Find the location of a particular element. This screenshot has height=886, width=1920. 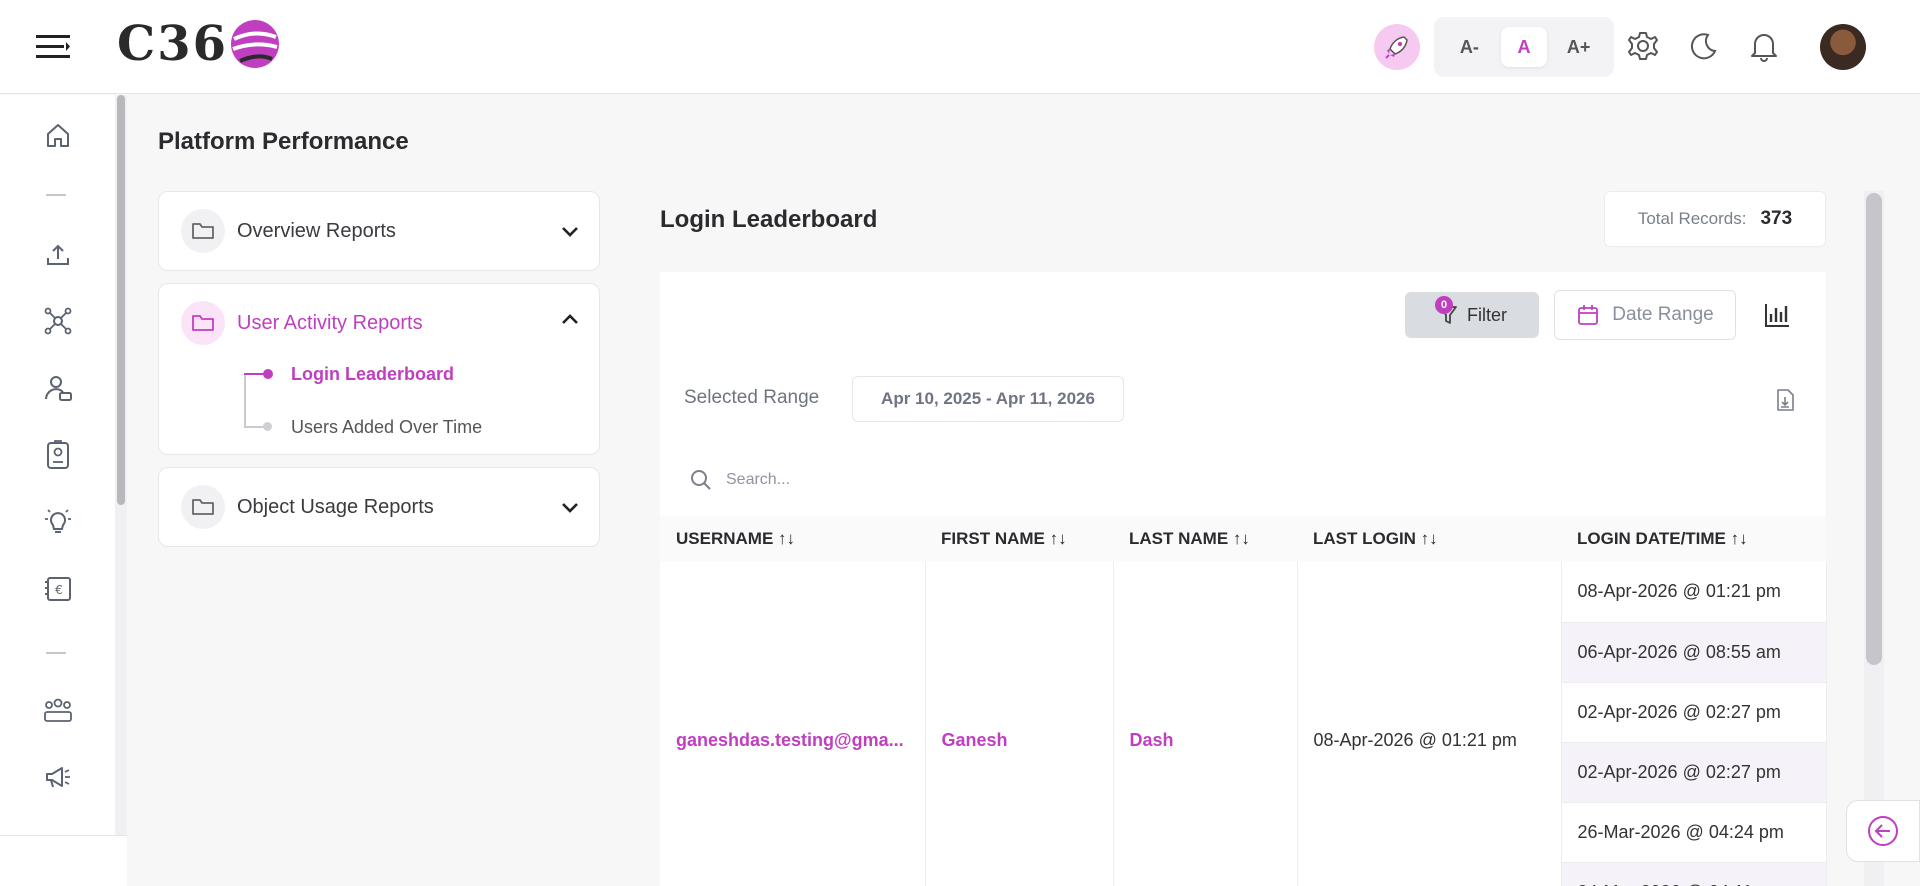

total-records-label: Total Records: is located at coordinates (1692, 218).